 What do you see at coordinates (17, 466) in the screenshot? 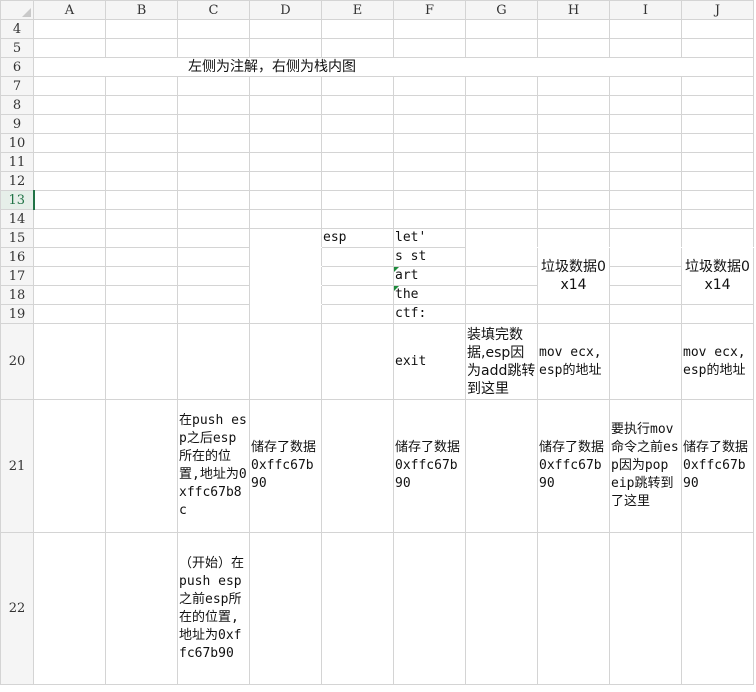
I see `row-header-21: 21` at bounding box center [17, 466].